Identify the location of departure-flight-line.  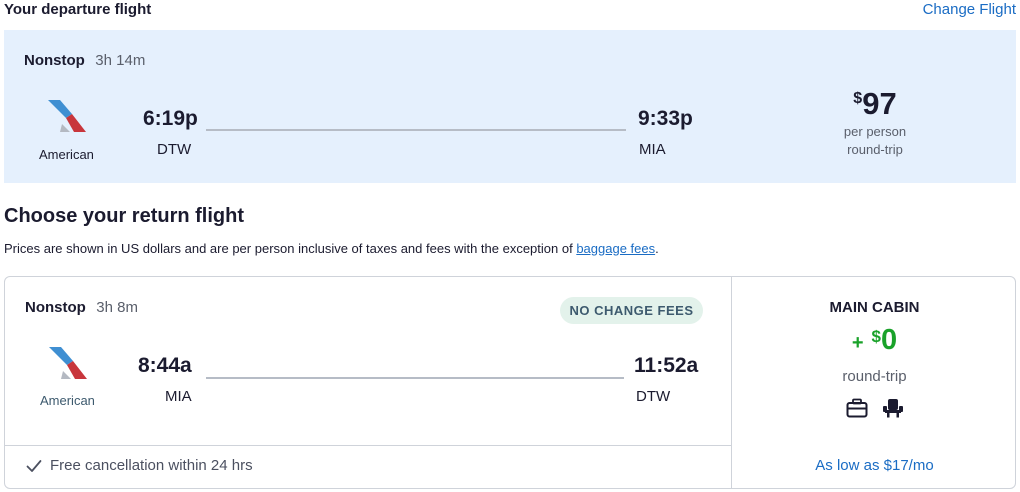
(416, 130).